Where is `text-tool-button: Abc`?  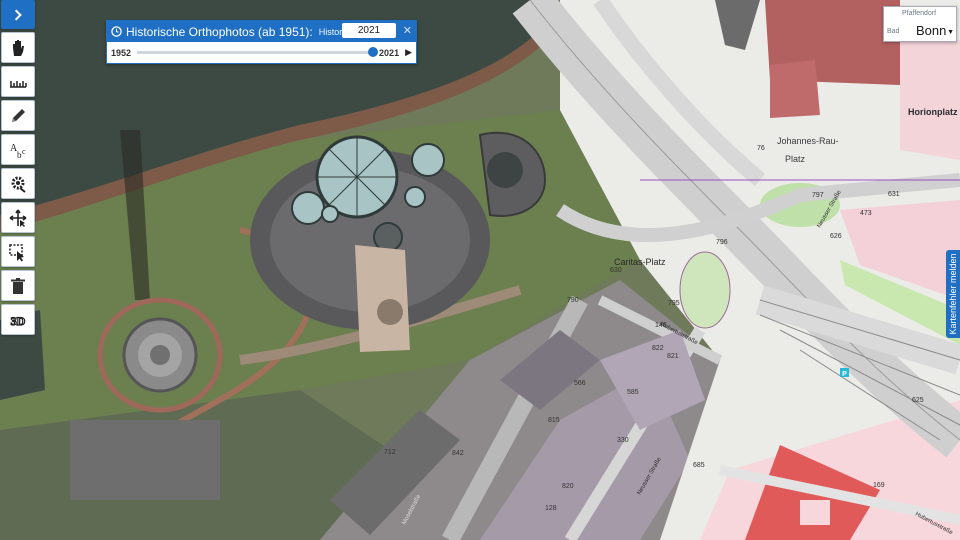
text-tool-button: Abc is located at coordinates (18, 149).